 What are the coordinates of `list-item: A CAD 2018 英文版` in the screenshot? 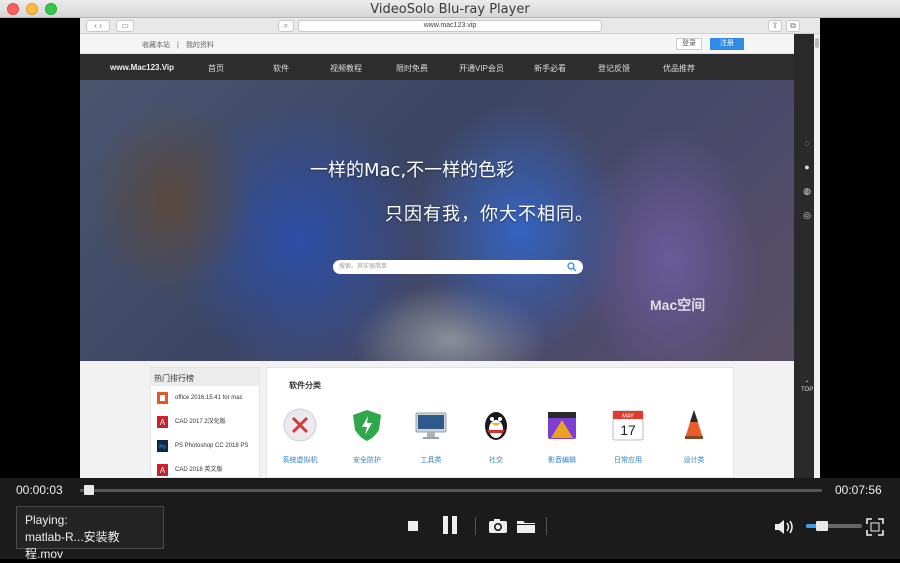 It's located at (205, 468).